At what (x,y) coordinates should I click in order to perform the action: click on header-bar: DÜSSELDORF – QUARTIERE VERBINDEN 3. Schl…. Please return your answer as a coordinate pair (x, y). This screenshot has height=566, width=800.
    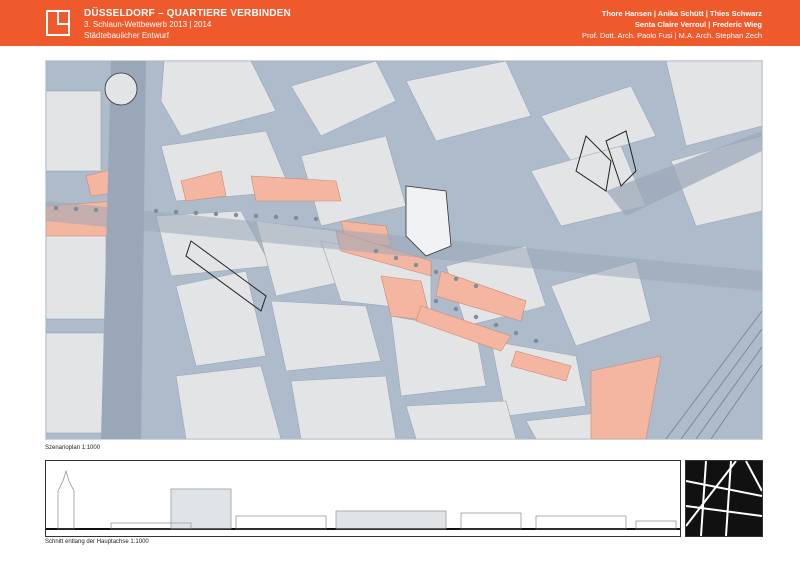
    Looking at the image, I should click on (400, 23).